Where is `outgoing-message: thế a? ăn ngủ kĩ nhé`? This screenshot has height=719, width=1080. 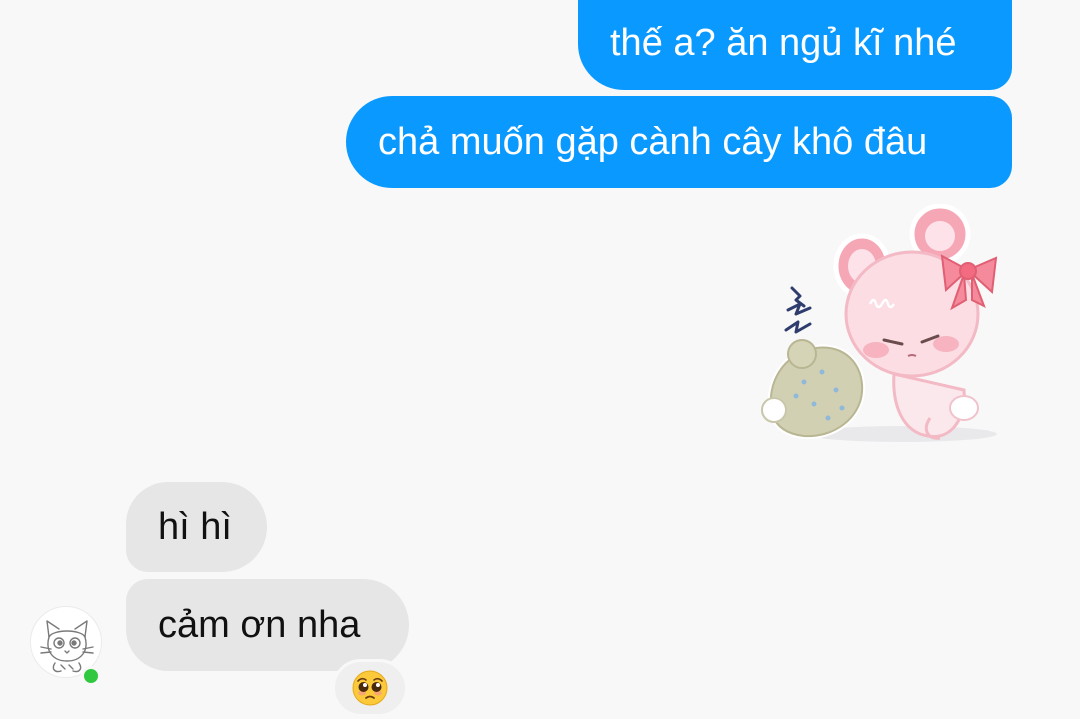 outgoing-message: thế a? ăn ngủ kĩ nhé is located at coordinates (795, 45).